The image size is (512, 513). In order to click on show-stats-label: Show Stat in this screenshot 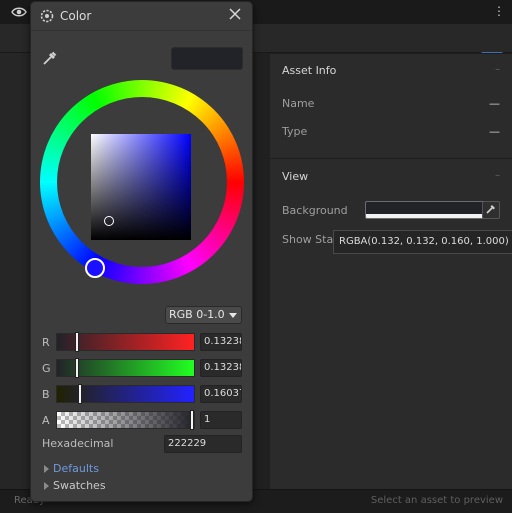, I will do `click(310, 239)`.